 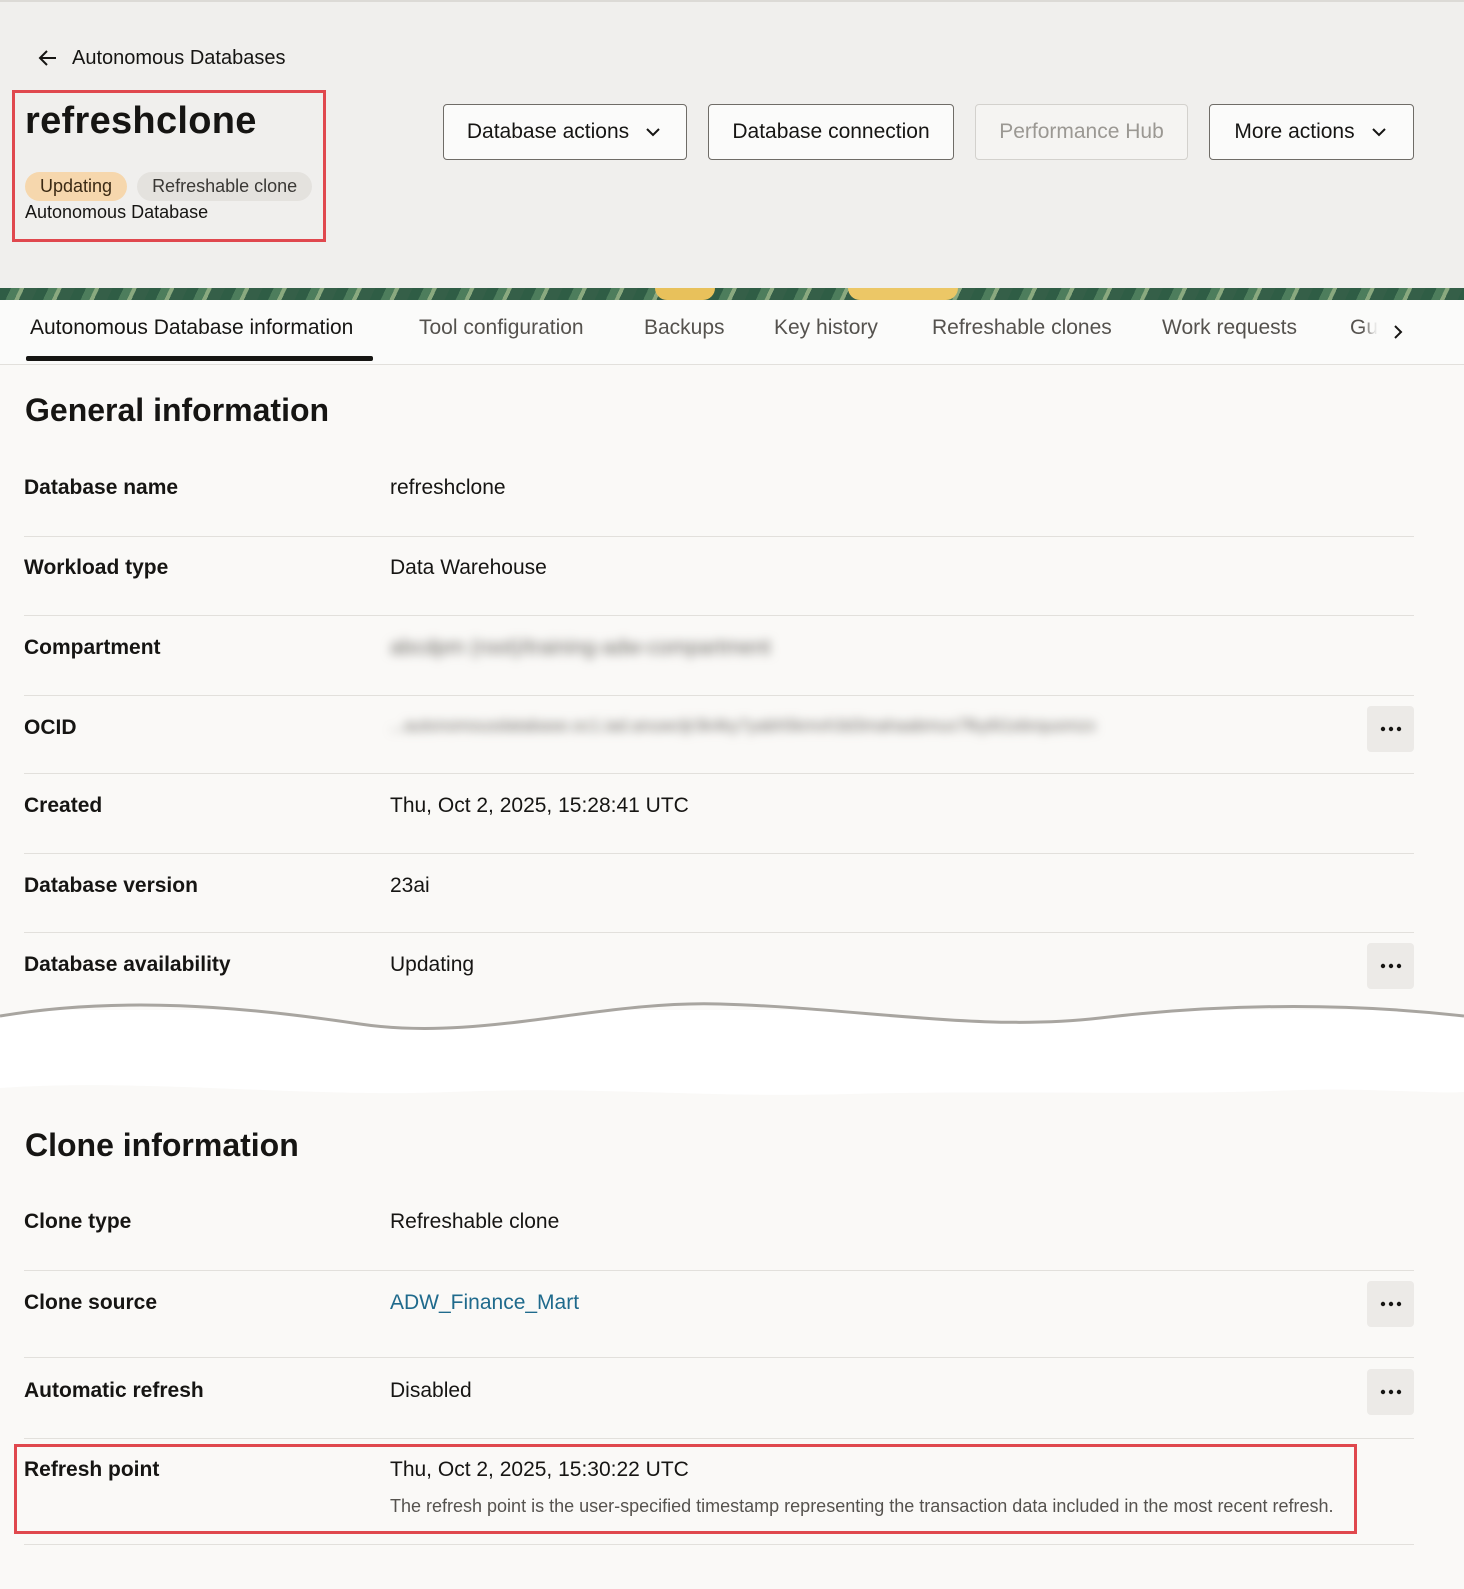 I want to click on database-actions-button: Database actions, so click(x=565, y=132).